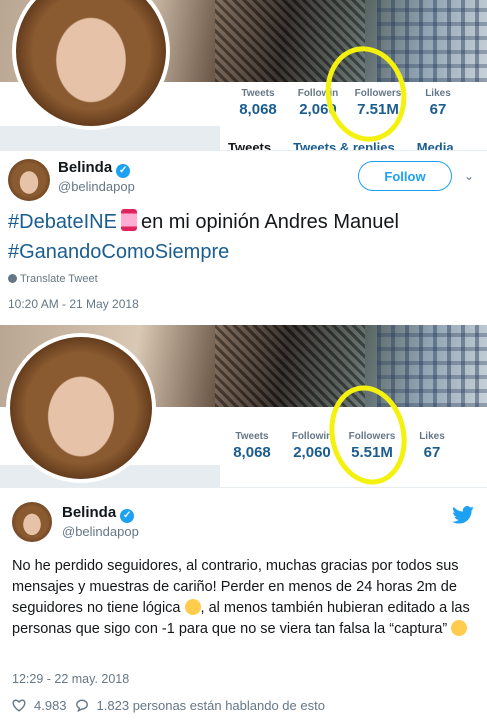 The width and height of the screenshot is (487, 726). Describe the element at coordinates (211, 705) in the screenshot. I see `conversation-count: 1.823 personas están hablando de esto` at that location.